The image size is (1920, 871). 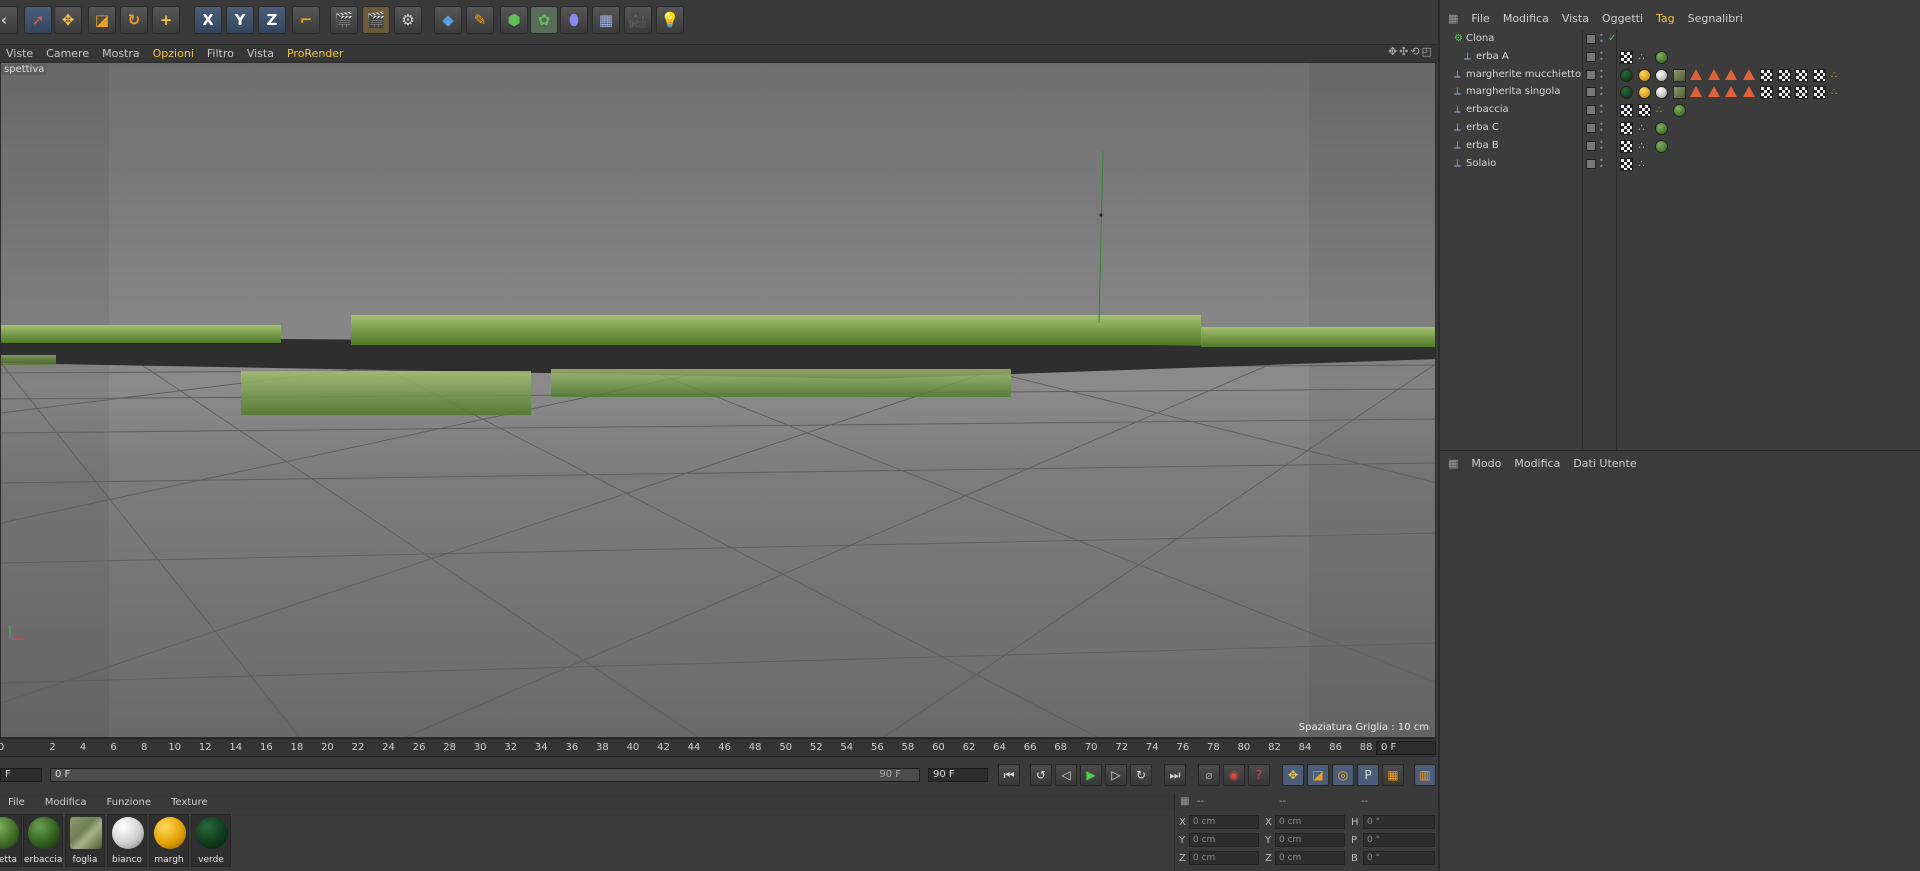 What do you see at coordinates (1224, 822) in the screenshot?
I see `position-x-field: 0 cm` at bounding box center [1224, 822].